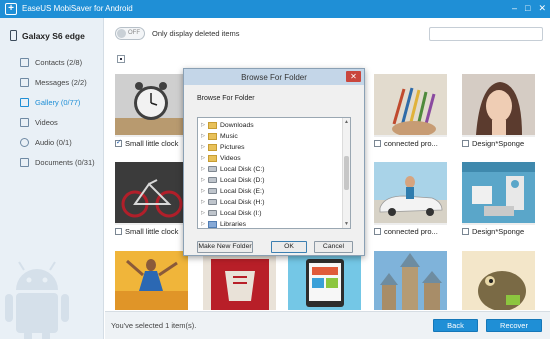 The image size is (550, 339). I want to click on scrollbar-thumb, so click(346, 173).